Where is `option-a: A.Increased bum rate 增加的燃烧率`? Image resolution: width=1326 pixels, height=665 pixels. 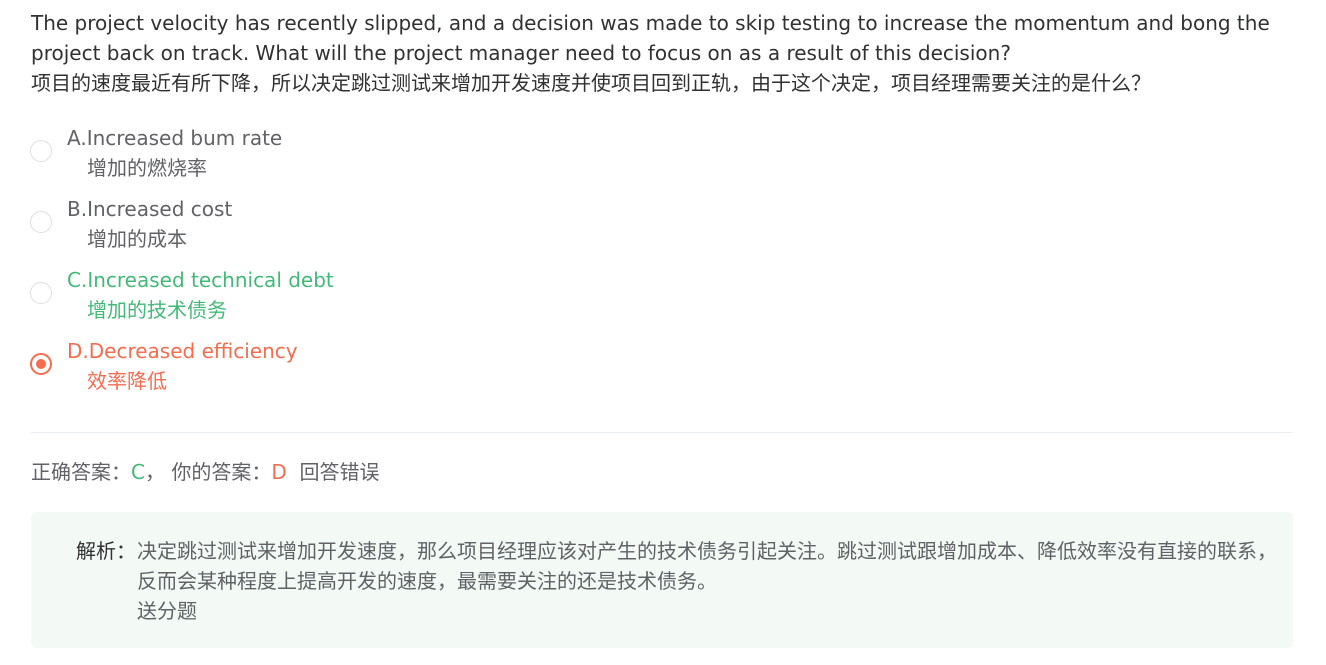 option-a: A.Increased bum rate 增加的燃烧率 is located at coordinates (660, 158).